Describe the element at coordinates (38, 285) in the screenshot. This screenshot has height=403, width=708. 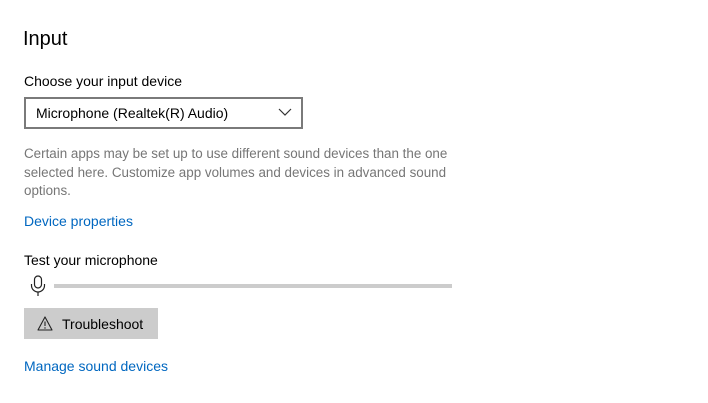
I see `microphone-icon` at that location.